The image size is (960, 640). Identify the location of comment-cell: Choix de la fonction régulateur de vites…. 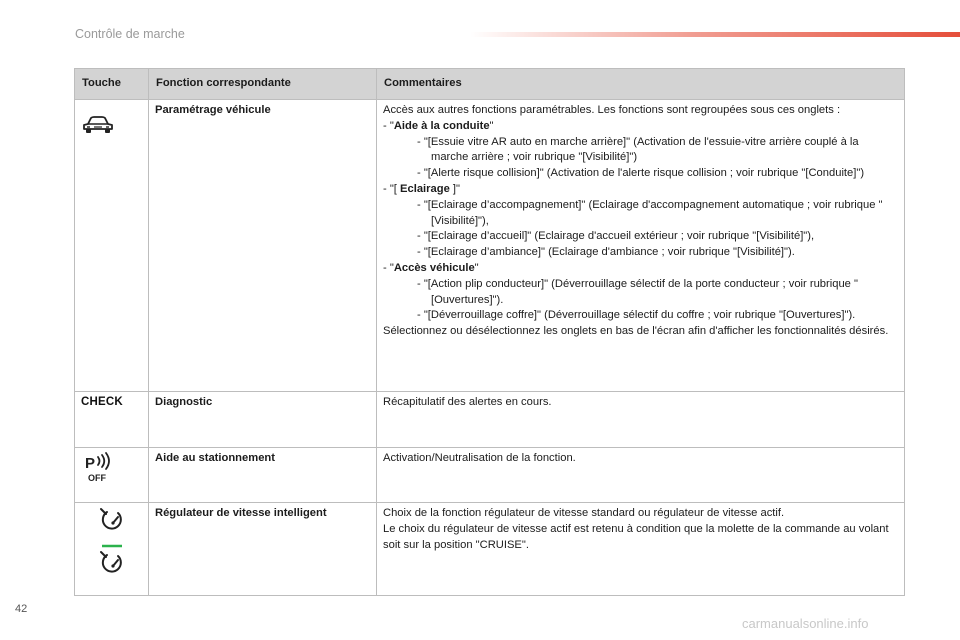
(640, 549).